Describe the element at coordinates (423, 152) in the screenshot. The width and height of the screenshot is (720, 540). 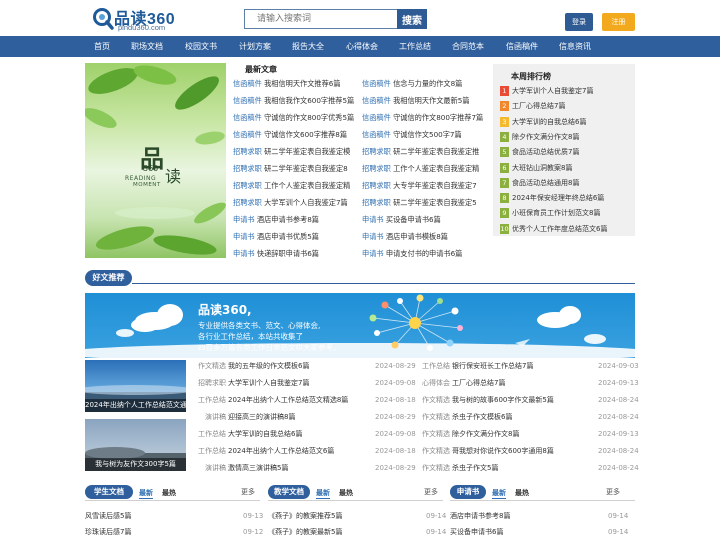
I see `article-link: 招聘求职 研二学年鉴定表自我鉴定推` at that location.